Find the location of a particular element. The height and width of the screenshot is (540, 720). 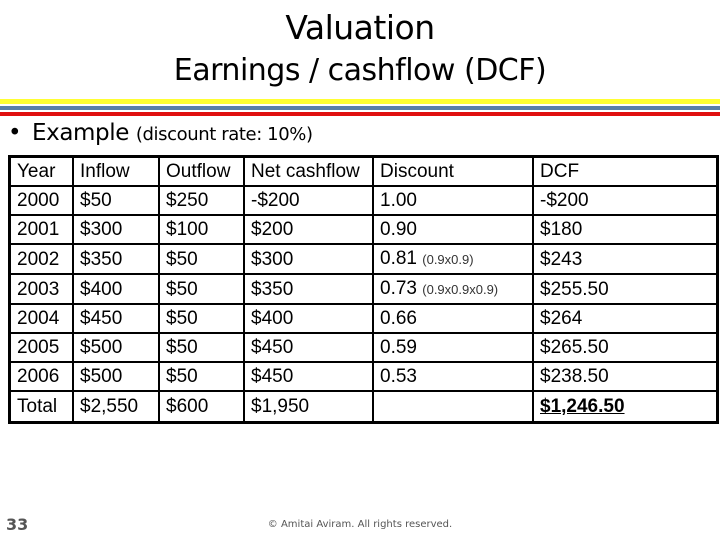

bullet-item: • Example (discount rate: 10%) is located at coordinates (160, 133).